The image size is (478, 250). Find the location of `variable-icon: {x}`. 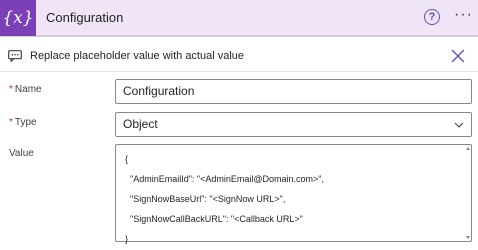

variable-icon: {x} is located at coordinates (18, 18).